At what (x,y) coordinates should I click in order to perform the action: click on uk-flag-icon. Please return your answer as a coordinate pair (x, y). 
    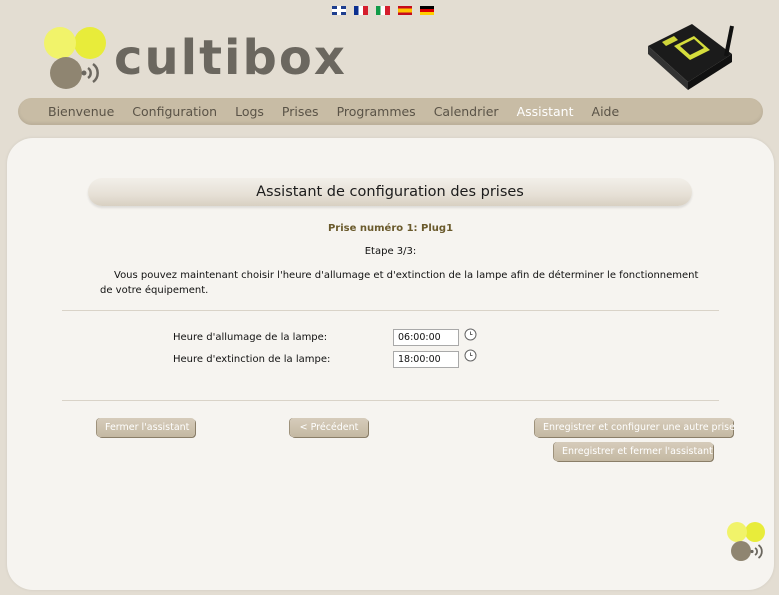
    Looking at the image, I should click on (339, 10).